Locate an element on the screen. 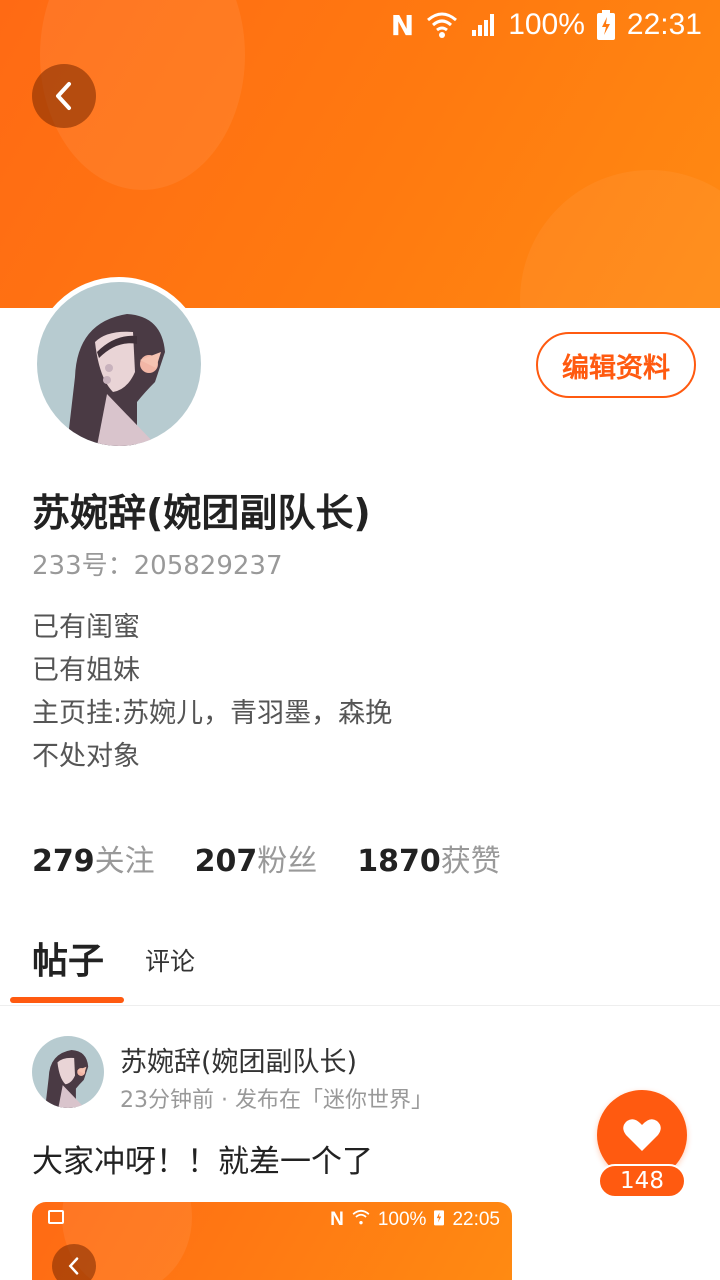 The height and width of the screenshot is (1280, 720). stat-label: 关注 is located at coordinates (124, 861).